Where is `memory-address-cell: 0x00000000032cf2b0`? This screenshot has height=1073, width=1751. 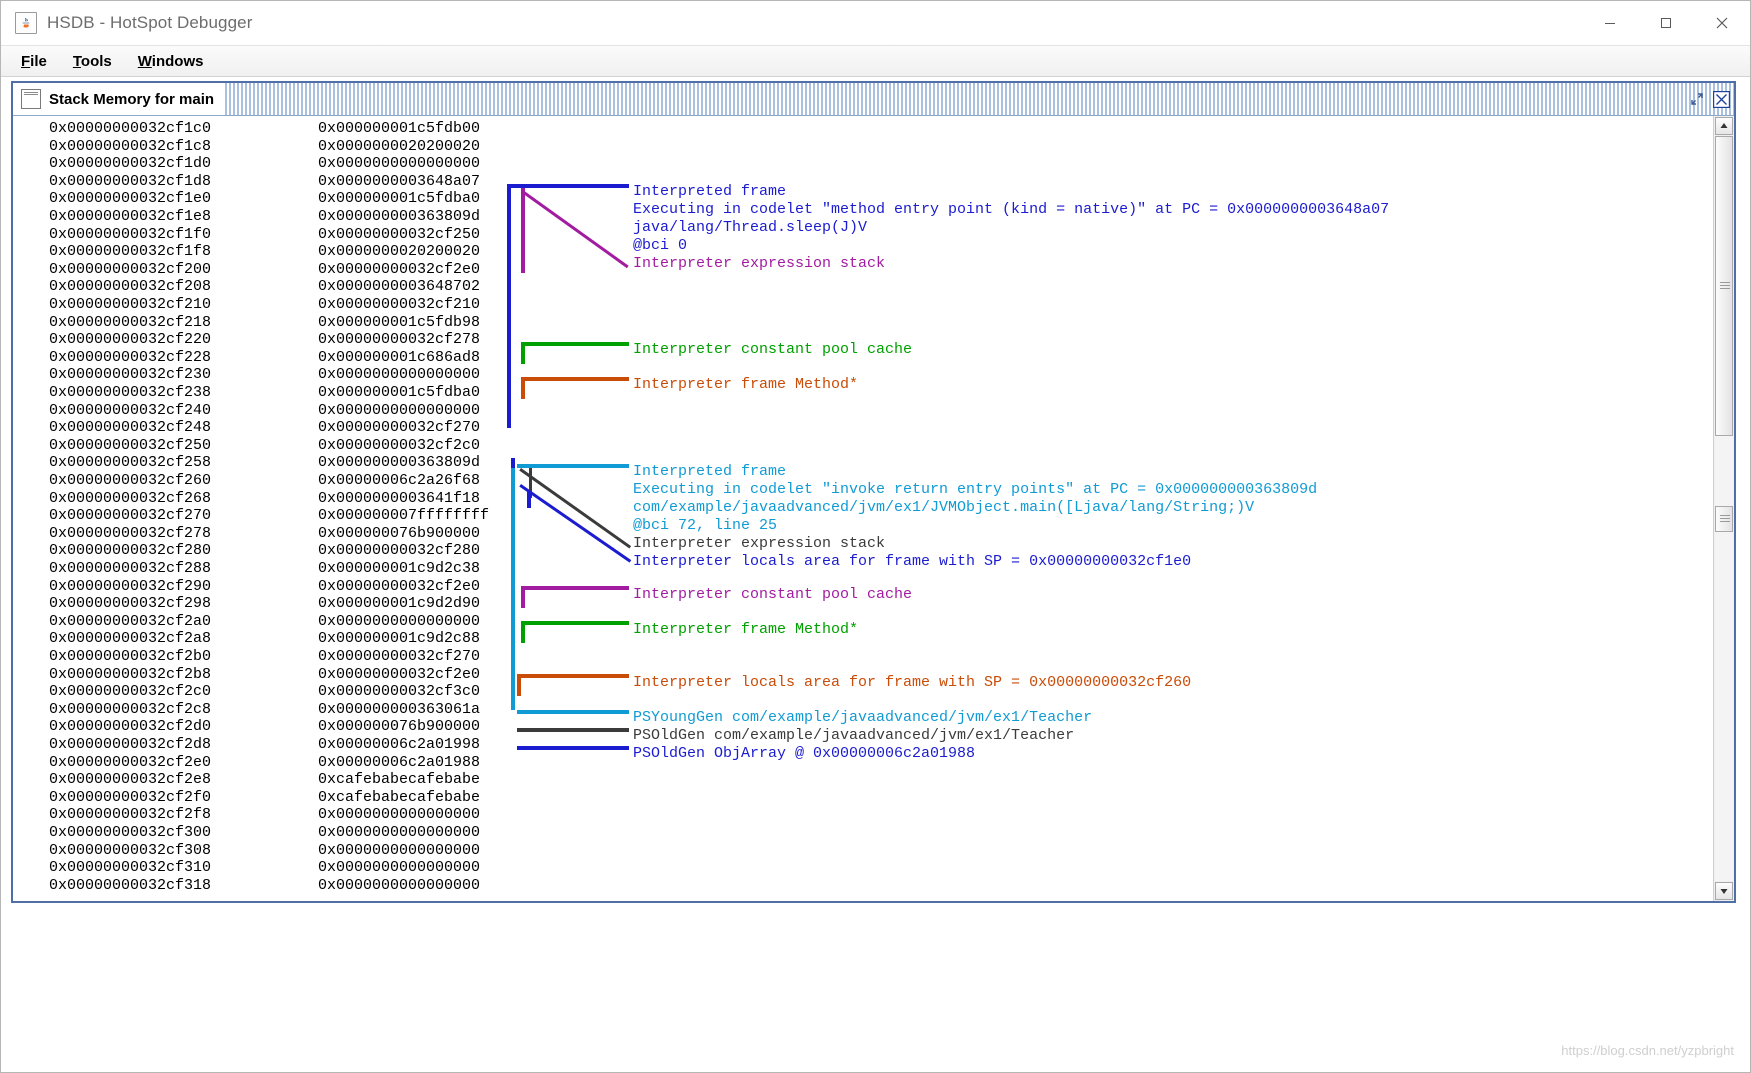 memory-address-cell: 0x00000000032cf2b0 is located at coordinates (130, 657).